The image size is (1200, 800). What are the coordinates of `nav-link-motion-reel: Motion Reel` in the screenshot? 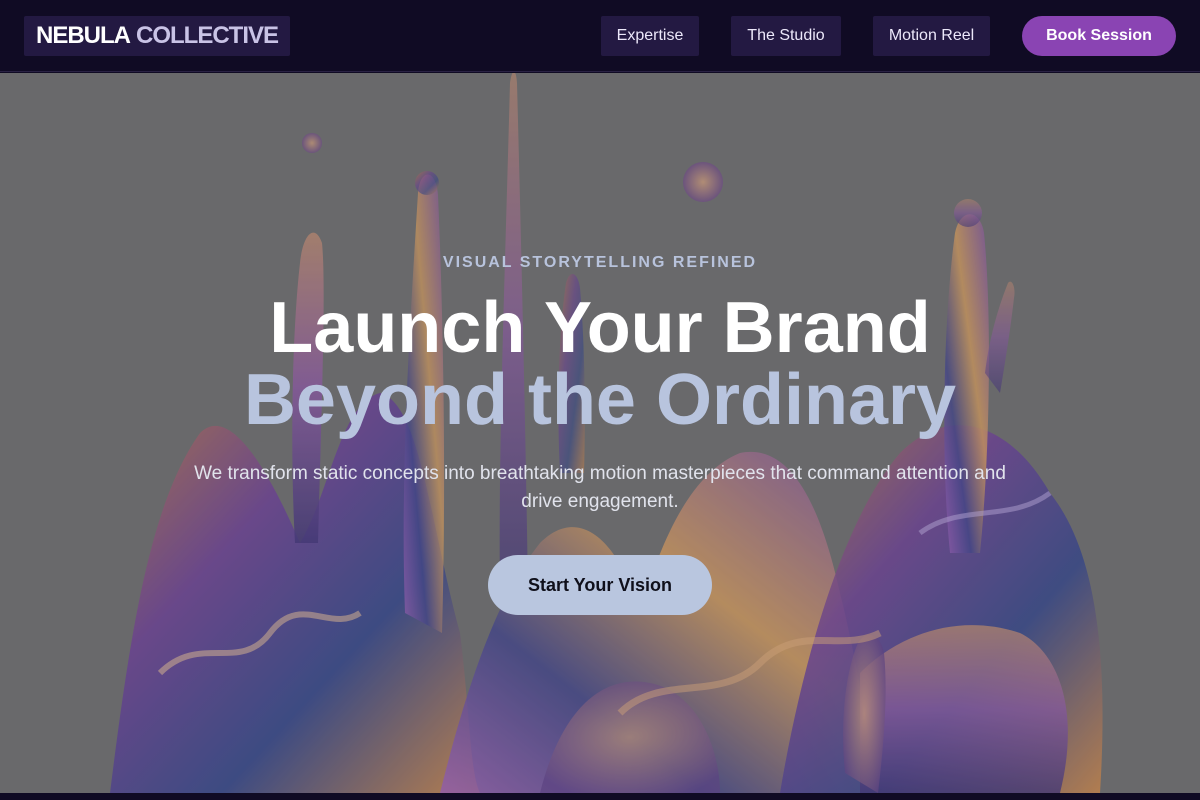 It's located at (931, 36).